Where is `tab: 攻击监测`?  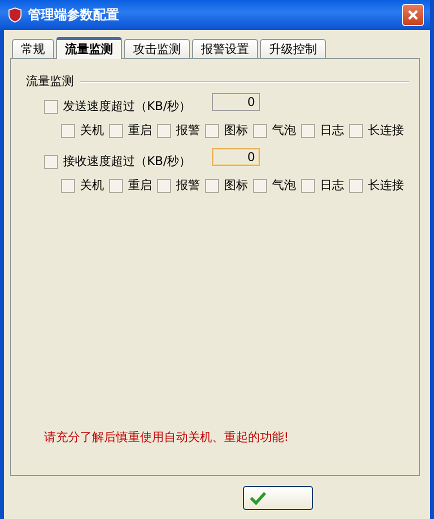
tab: 攻击监测 is located at coordinates (157, 48).